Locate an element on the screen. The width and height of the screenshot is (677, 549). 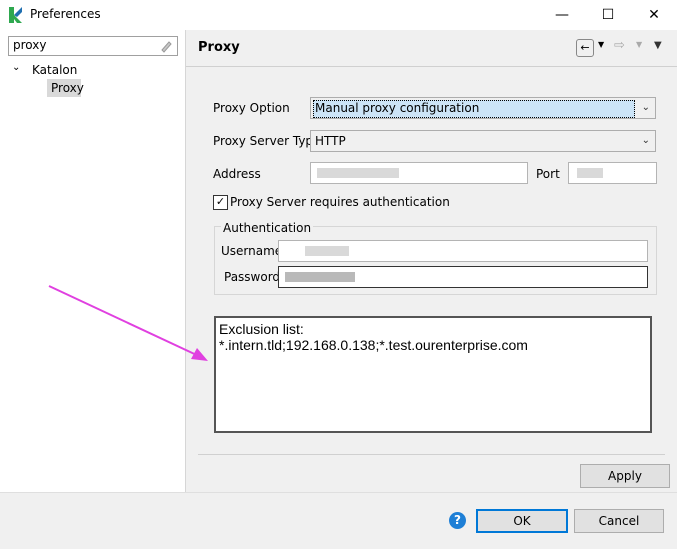
proxy-option-label: Proxy Option is located at coordinates (251, 108).